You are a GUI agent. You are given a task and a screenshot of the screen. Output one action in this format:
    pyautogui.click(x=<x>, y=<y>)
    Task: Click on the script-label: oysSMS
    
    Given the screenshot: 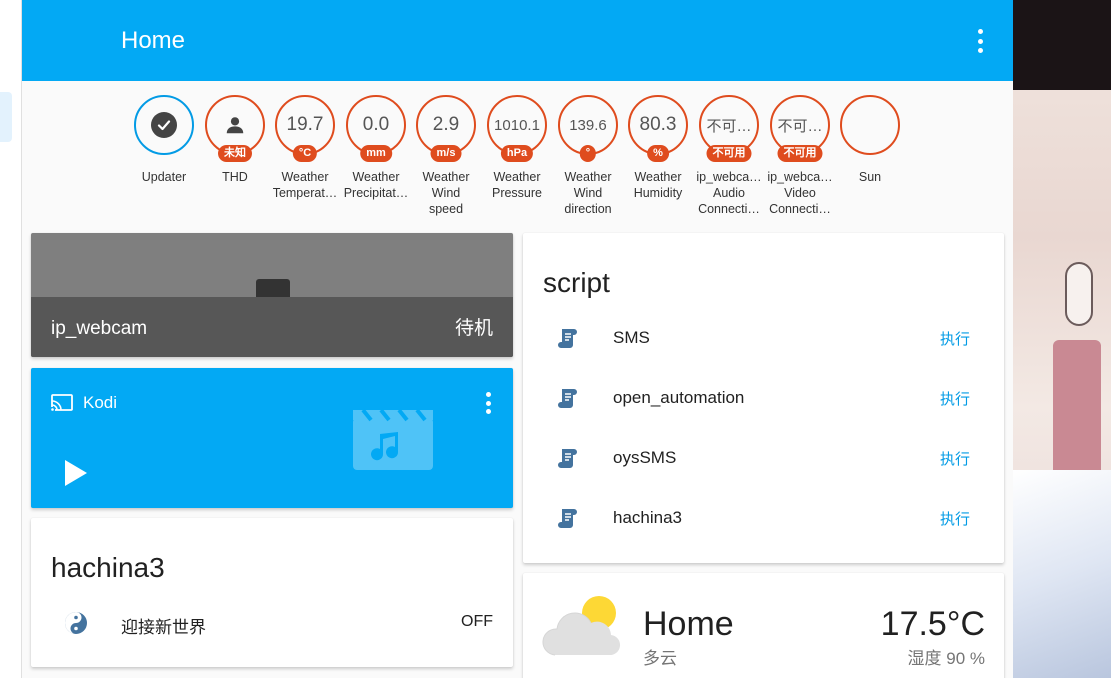 What is the action you would take?
    pyautogui.click(x=645, y=457)
    